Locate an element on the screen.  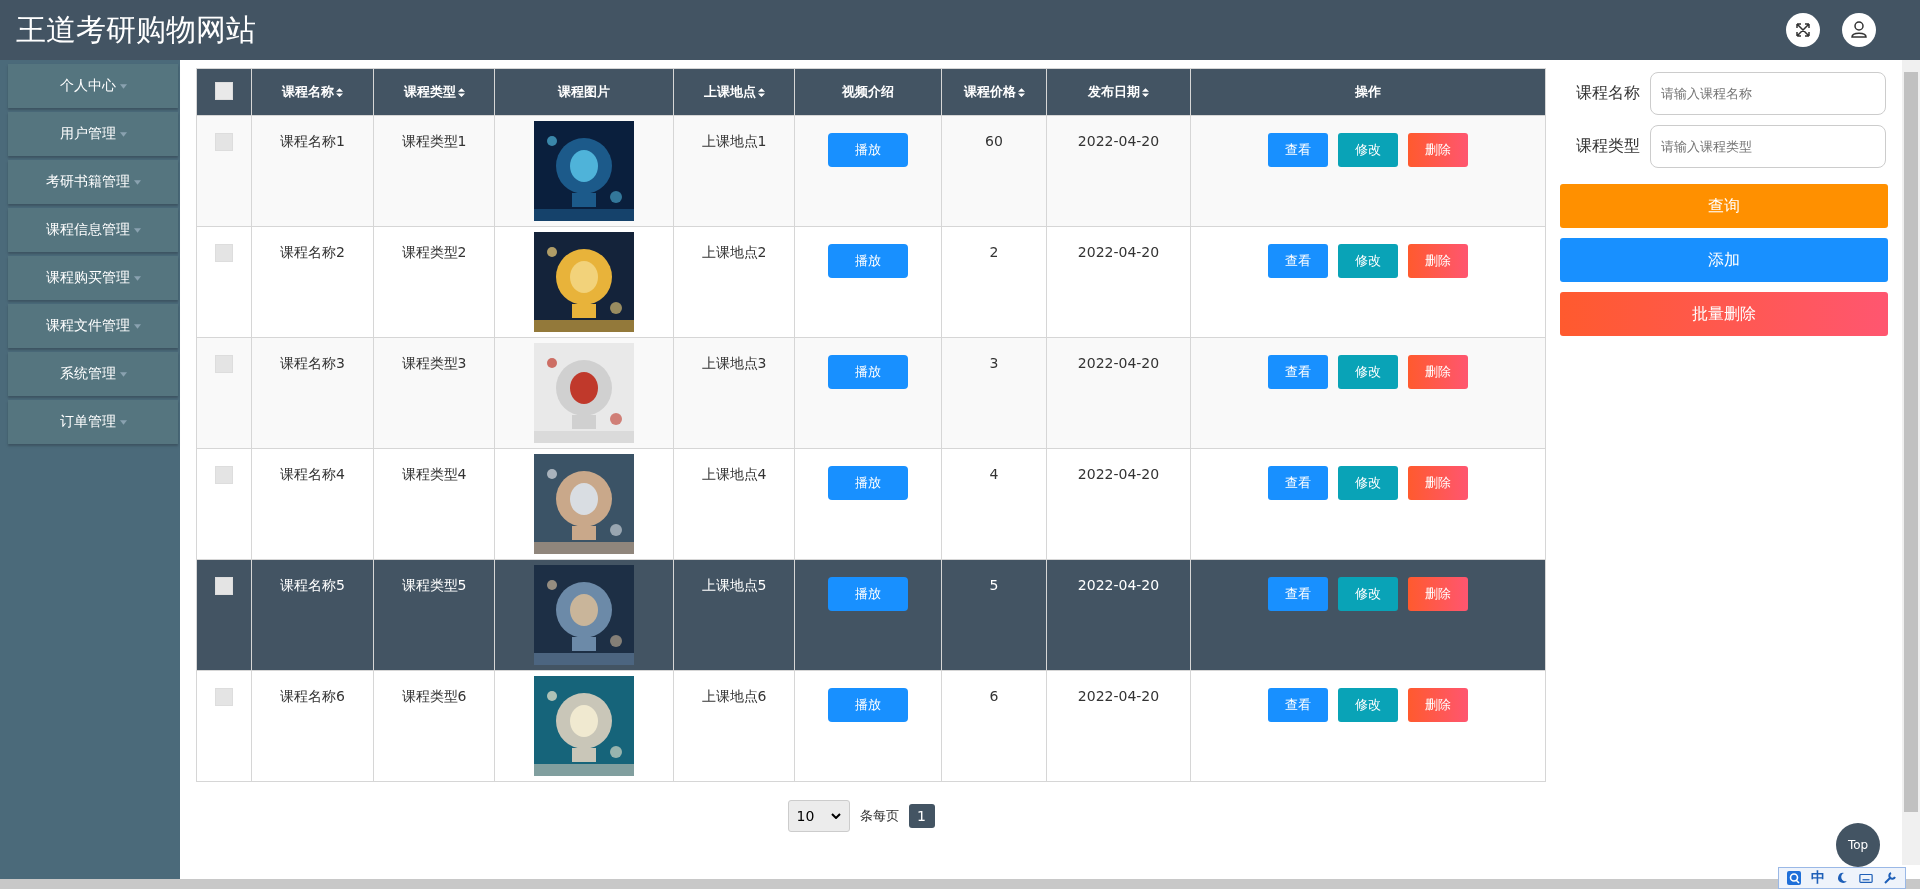
table-cell: 上课地点4 is located at coordinates (734, 474).